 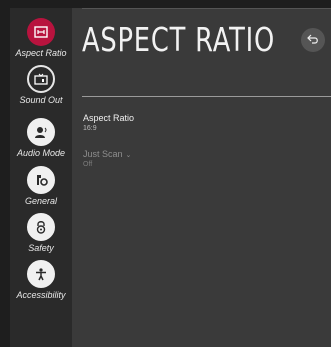 I want to click on sidebar-item-label: Accessibility, so click(x=41, y=295).